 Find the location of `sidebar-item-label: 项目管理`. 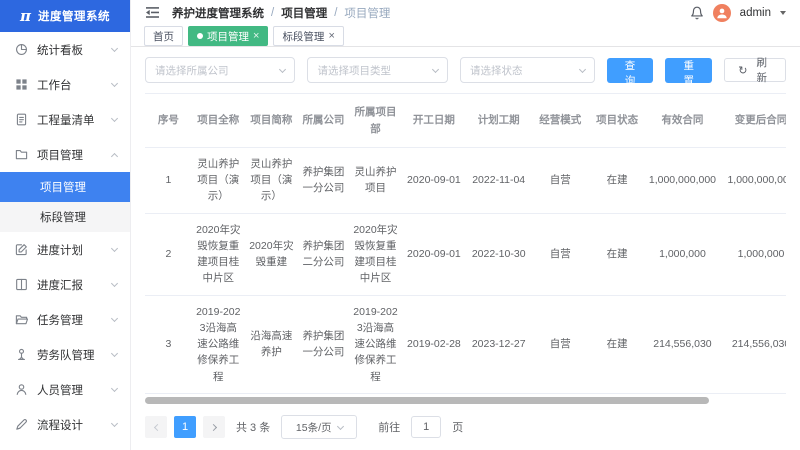

sidebar-item-label: 项目管理 is located at coordinates (60, 155).